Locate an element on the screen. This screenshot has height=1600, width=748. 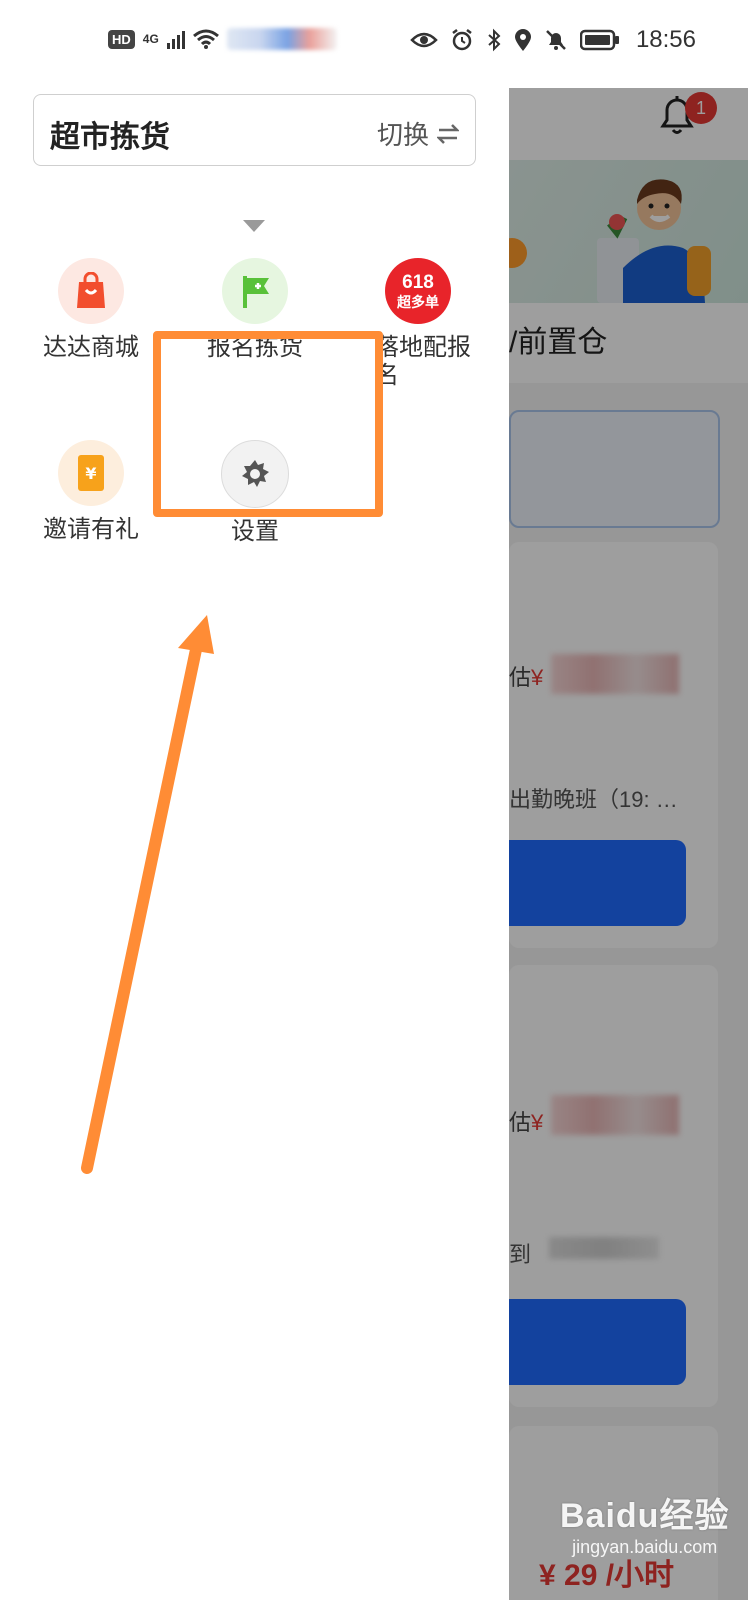
alarm-icon is located at coordinates (462, 40).